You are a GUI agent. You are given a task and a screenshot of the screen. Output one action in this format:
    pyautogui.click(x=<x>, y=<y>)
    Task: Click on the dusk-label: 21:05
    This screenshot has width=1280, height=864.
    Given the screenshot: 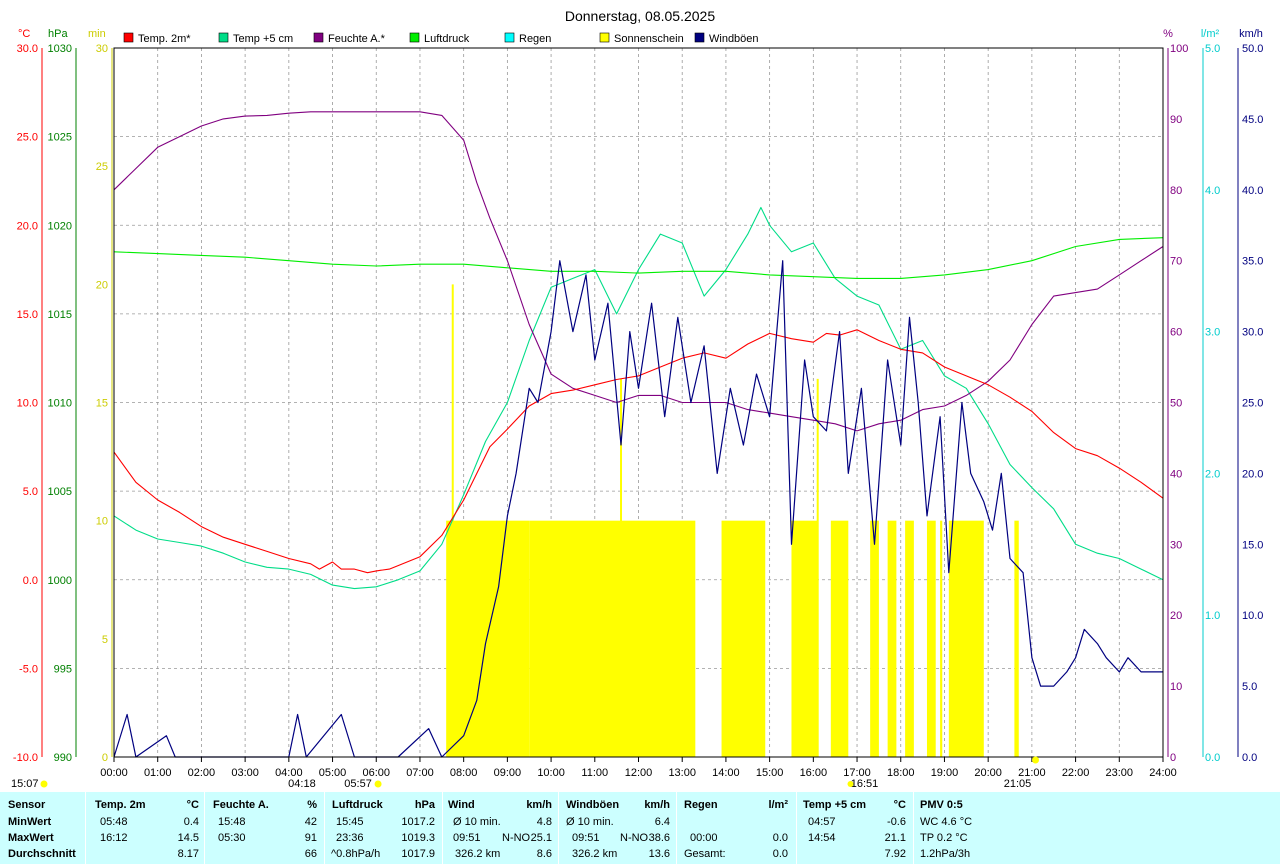 What is the action you would take?
    pyautogui.click(x=1018, y=784)
    